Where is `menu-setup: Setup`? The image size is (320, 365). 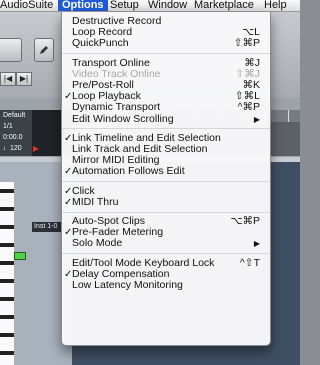 menu-setup: Setup is located at coordinates (124, 5).